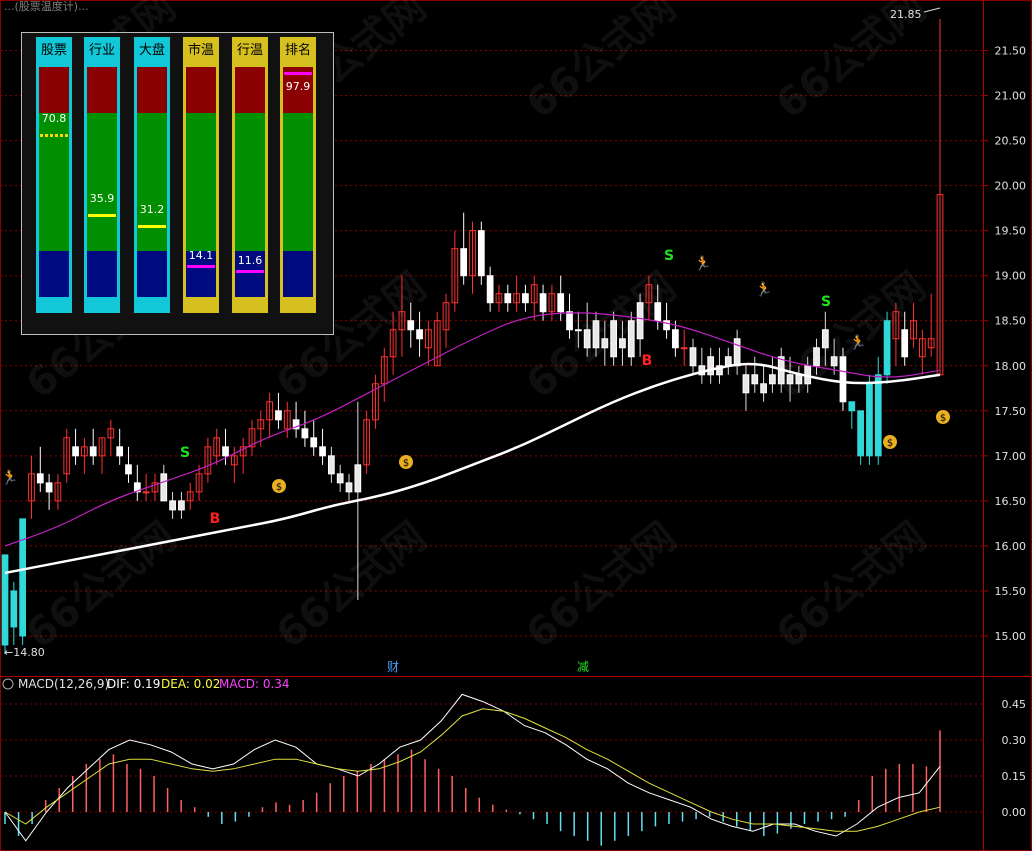 Image resolution: width=1032 pixels, height=851 pixels. I want to click on temp-value: 11.6, so click(250, 261).